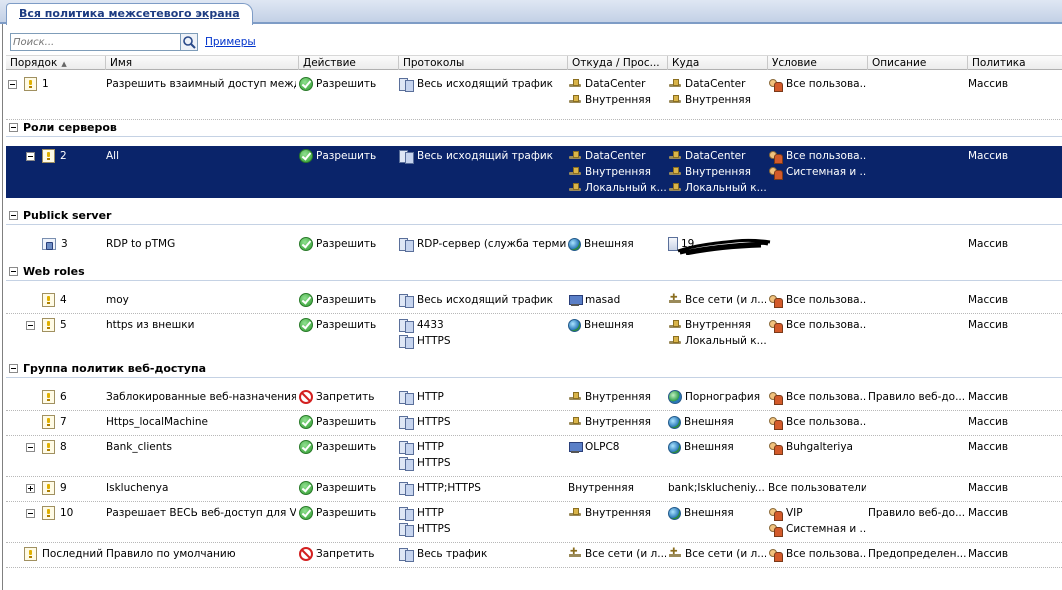 Image resolution: width=1062 pixels, height=590 pixels. I want to click on protocol-text: Весь исходящий трафик, so click(485, 300).